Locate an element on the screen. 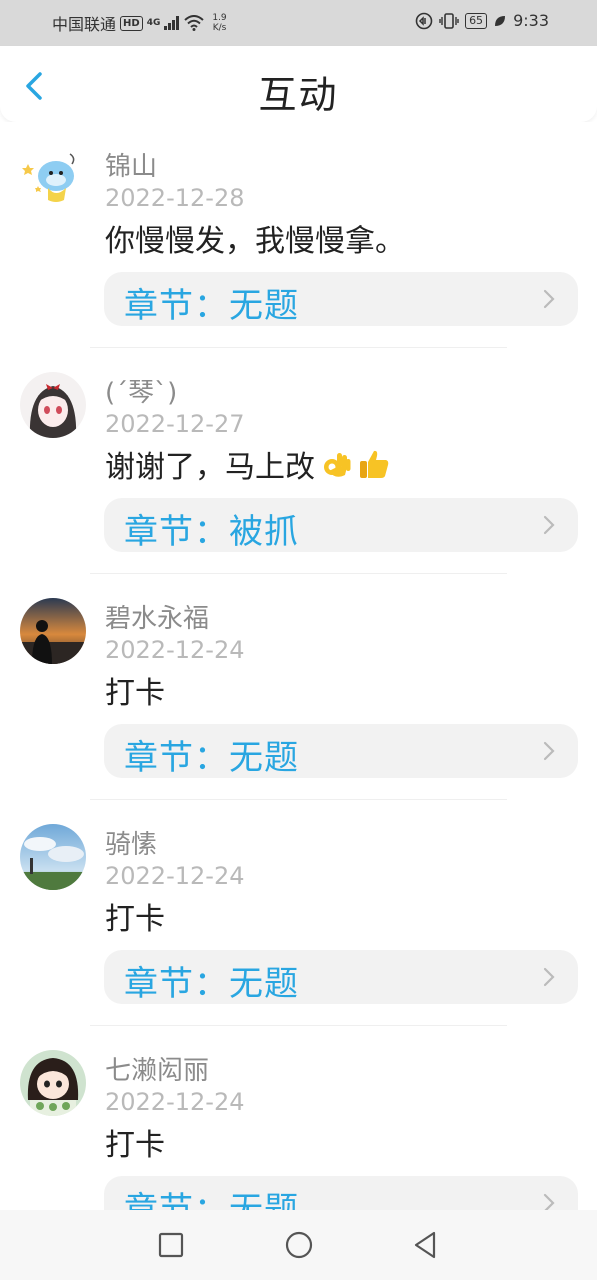  clock: 9:33 is located at coordinates (531, 20).